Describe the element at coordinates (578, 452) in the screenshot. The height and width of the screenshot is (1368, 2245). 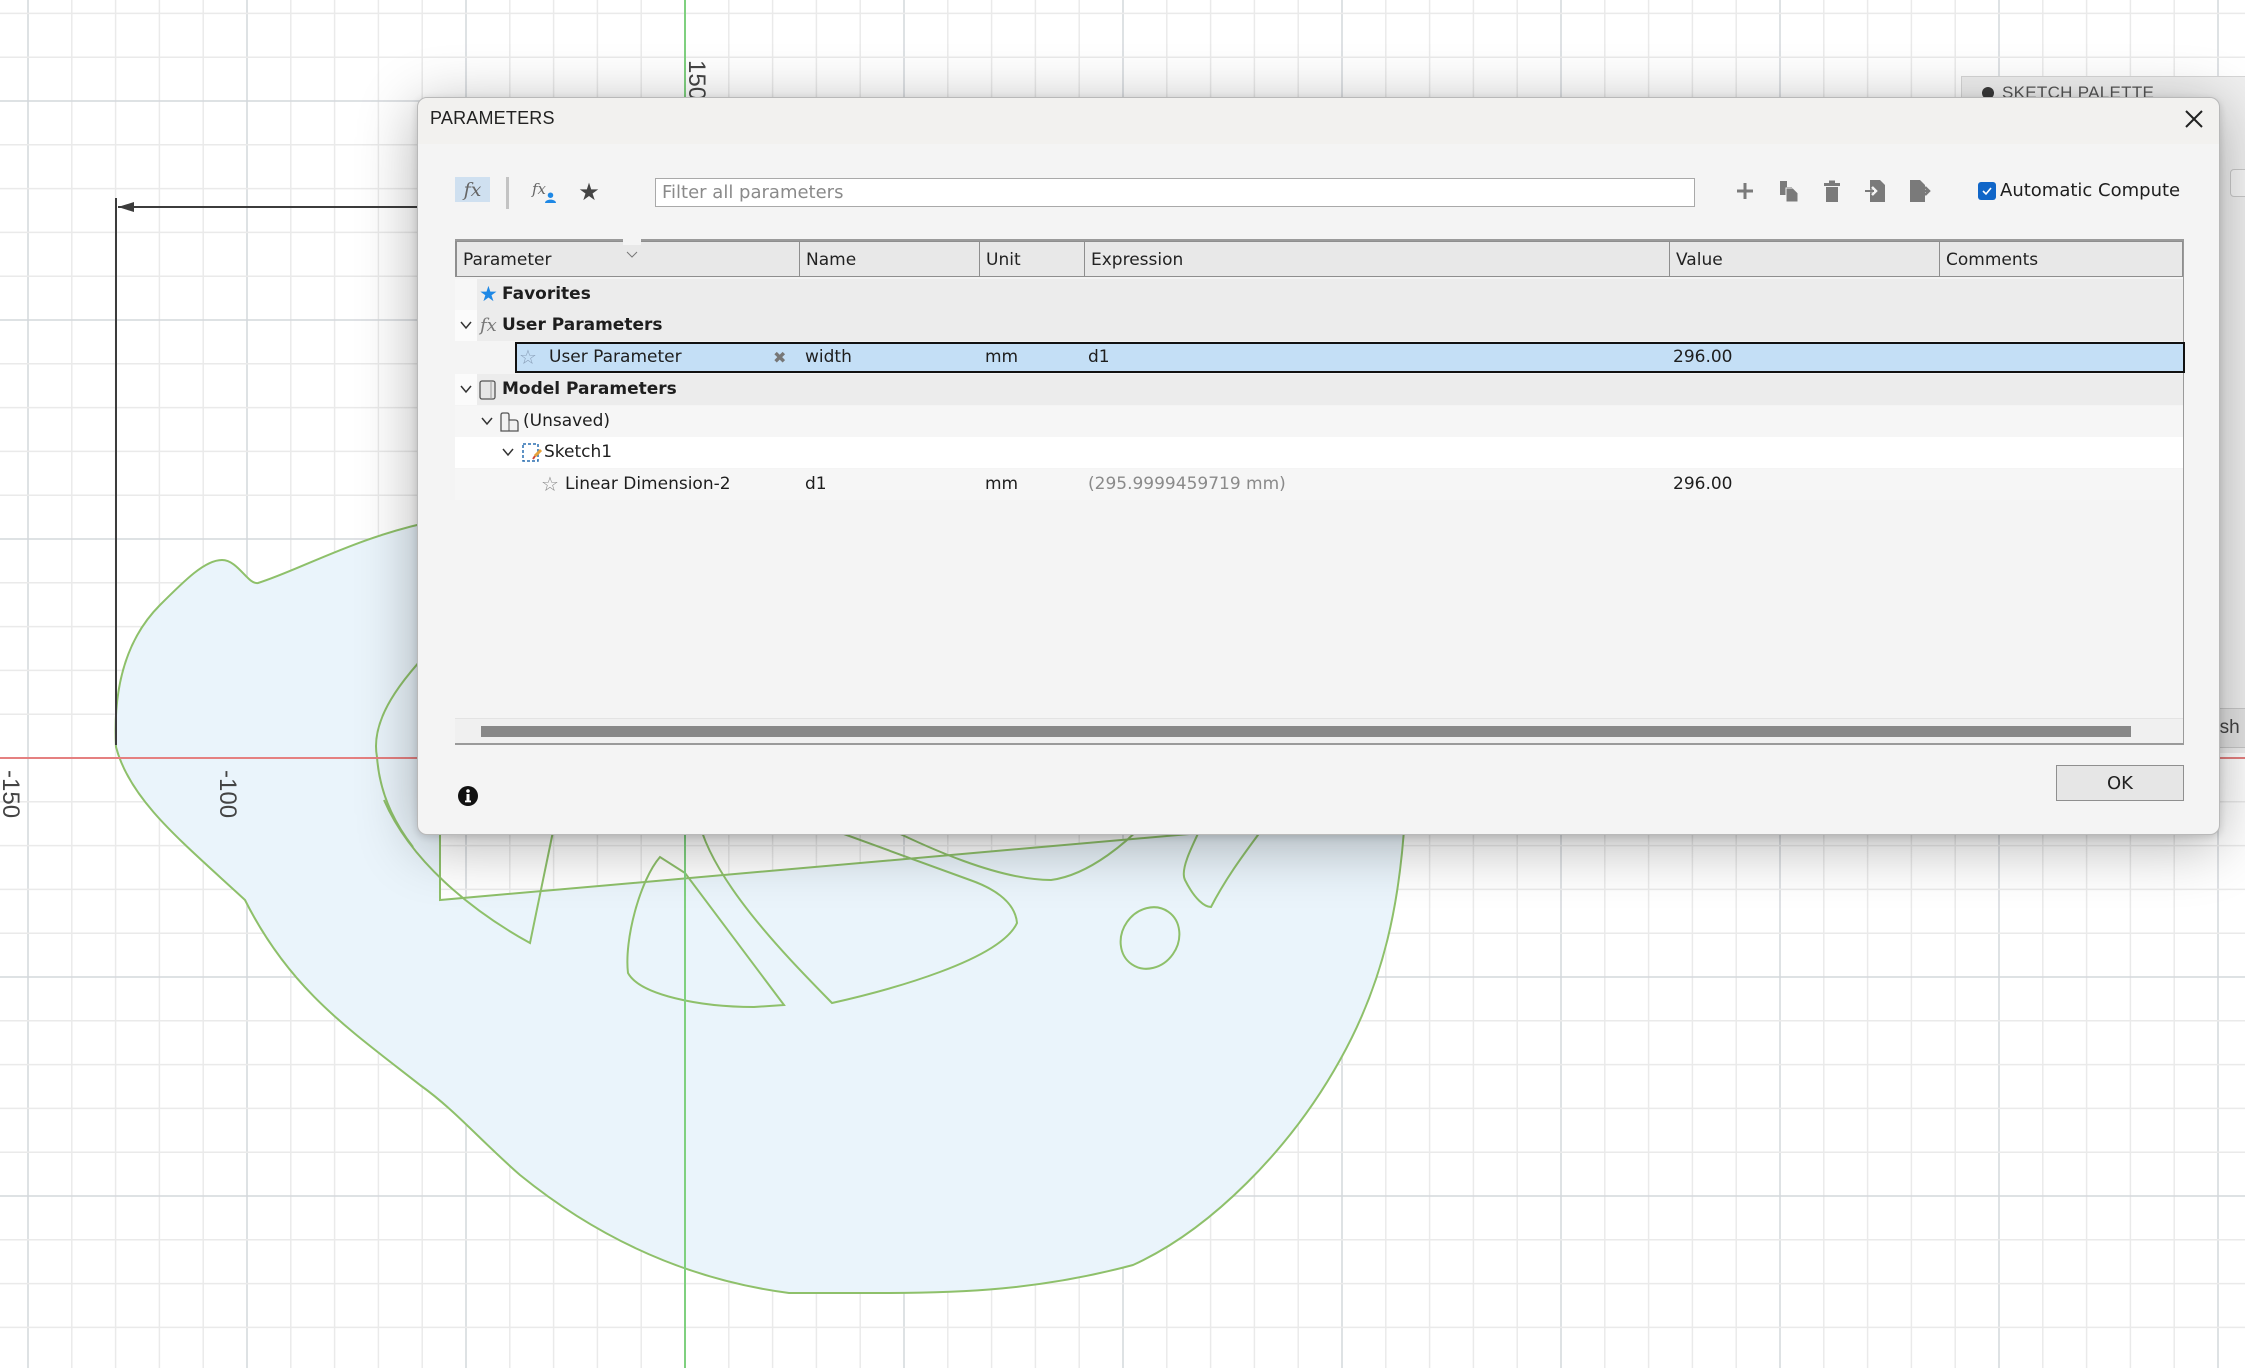
I see `sketch-label: Sketch1` at that location.